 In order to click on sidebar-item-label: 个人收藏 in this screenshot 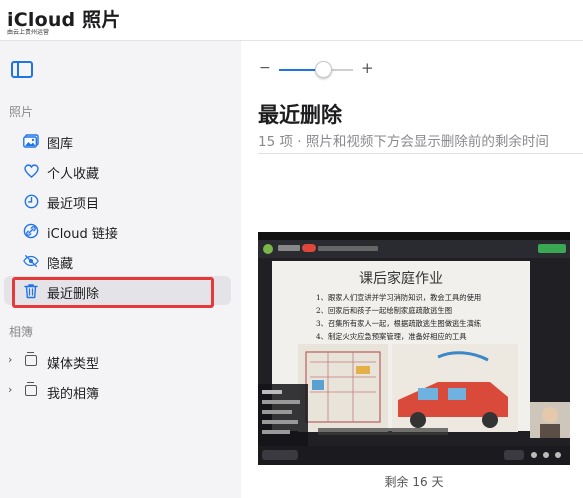, I will do `click(73, 174)`.